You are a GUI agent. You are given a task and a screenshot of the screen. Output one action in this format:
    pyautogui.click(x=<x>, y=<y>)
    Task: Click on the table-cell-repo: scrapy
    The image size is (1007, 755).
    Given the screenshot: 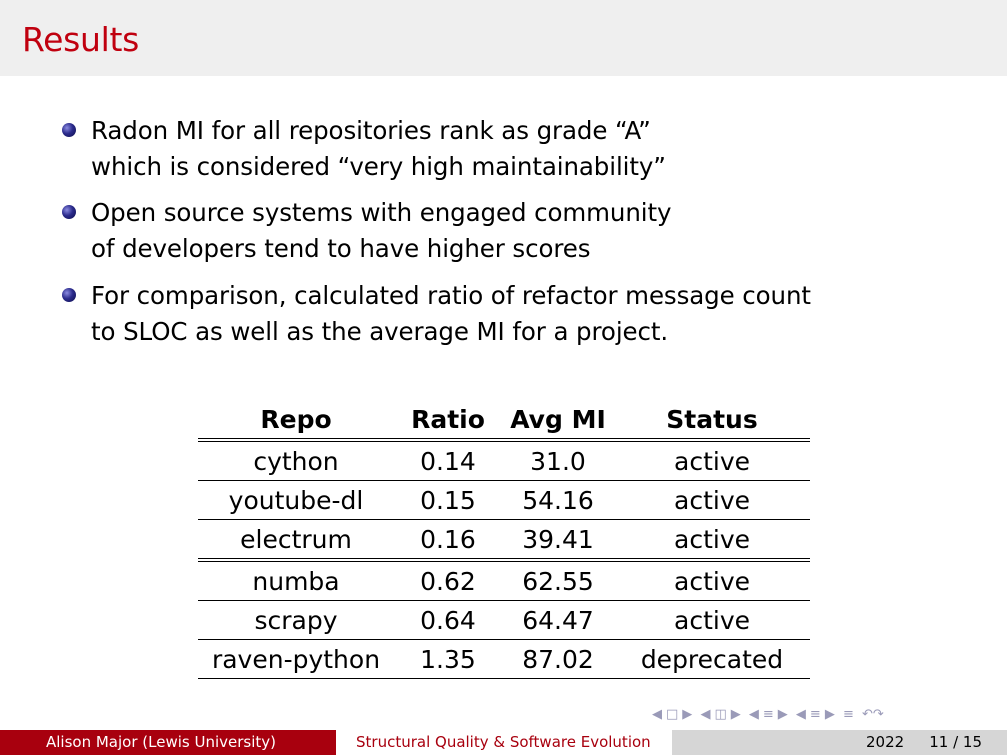 What is the action you would take?
    pyautogui.click(x=296, y=620)
    